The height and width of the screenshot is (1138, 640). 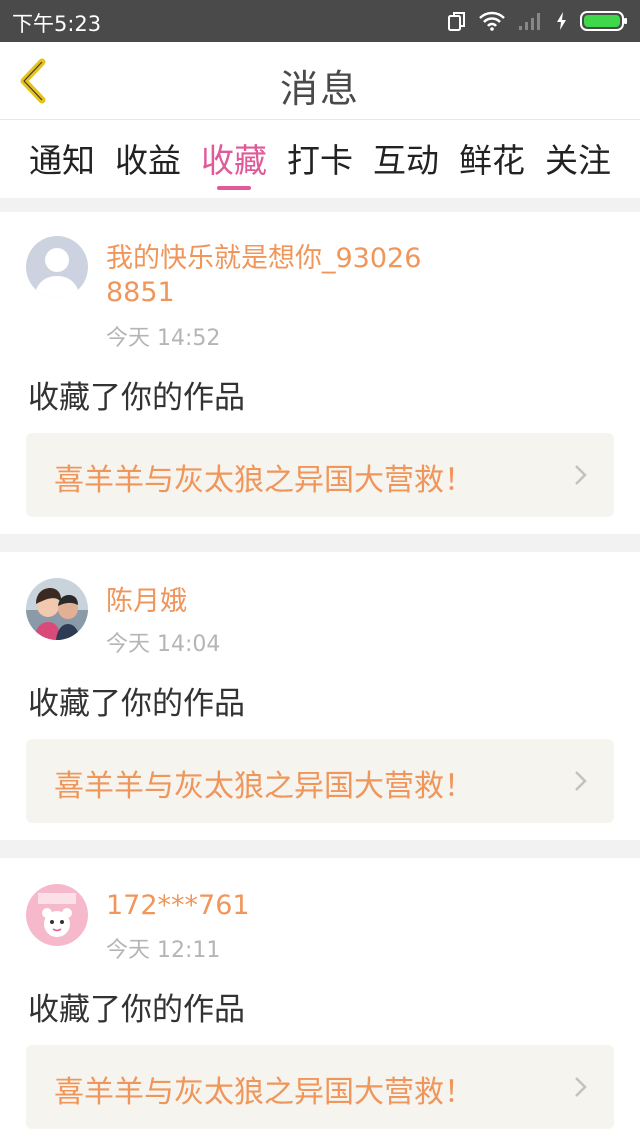 What do you see at coordinates (406, 162) in the screenshot?
I see `tab-interaction: 互动` at bounding box center [406, 162].